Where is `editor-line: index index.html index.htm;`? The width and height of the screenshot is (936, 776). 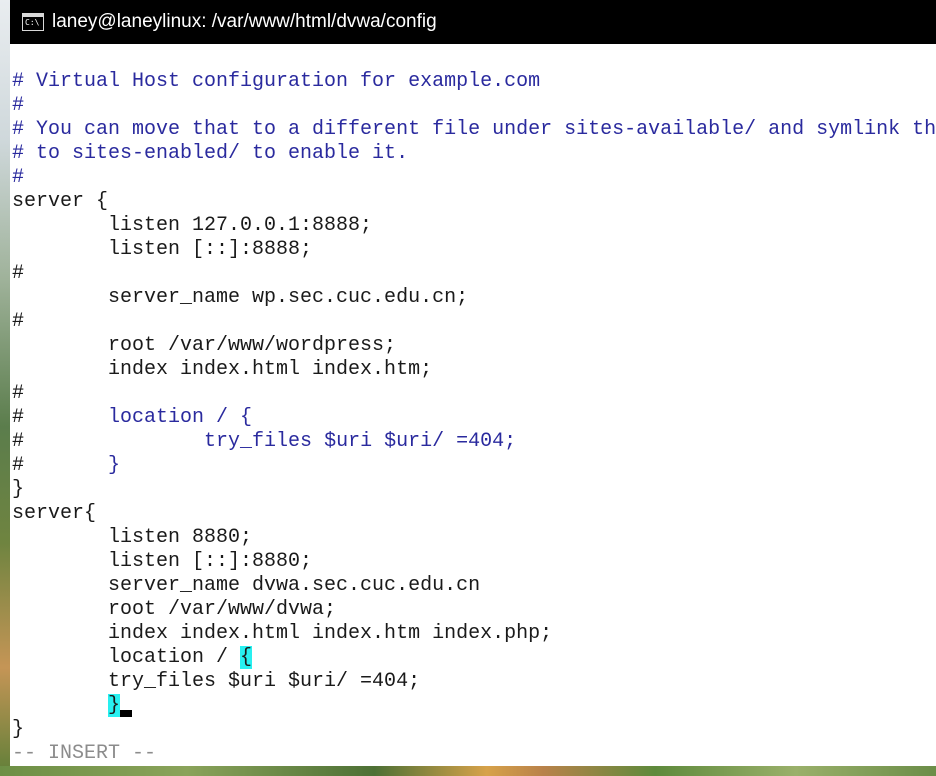 editor-line: index index.html index.htm; is located at coordinates (474, 370).